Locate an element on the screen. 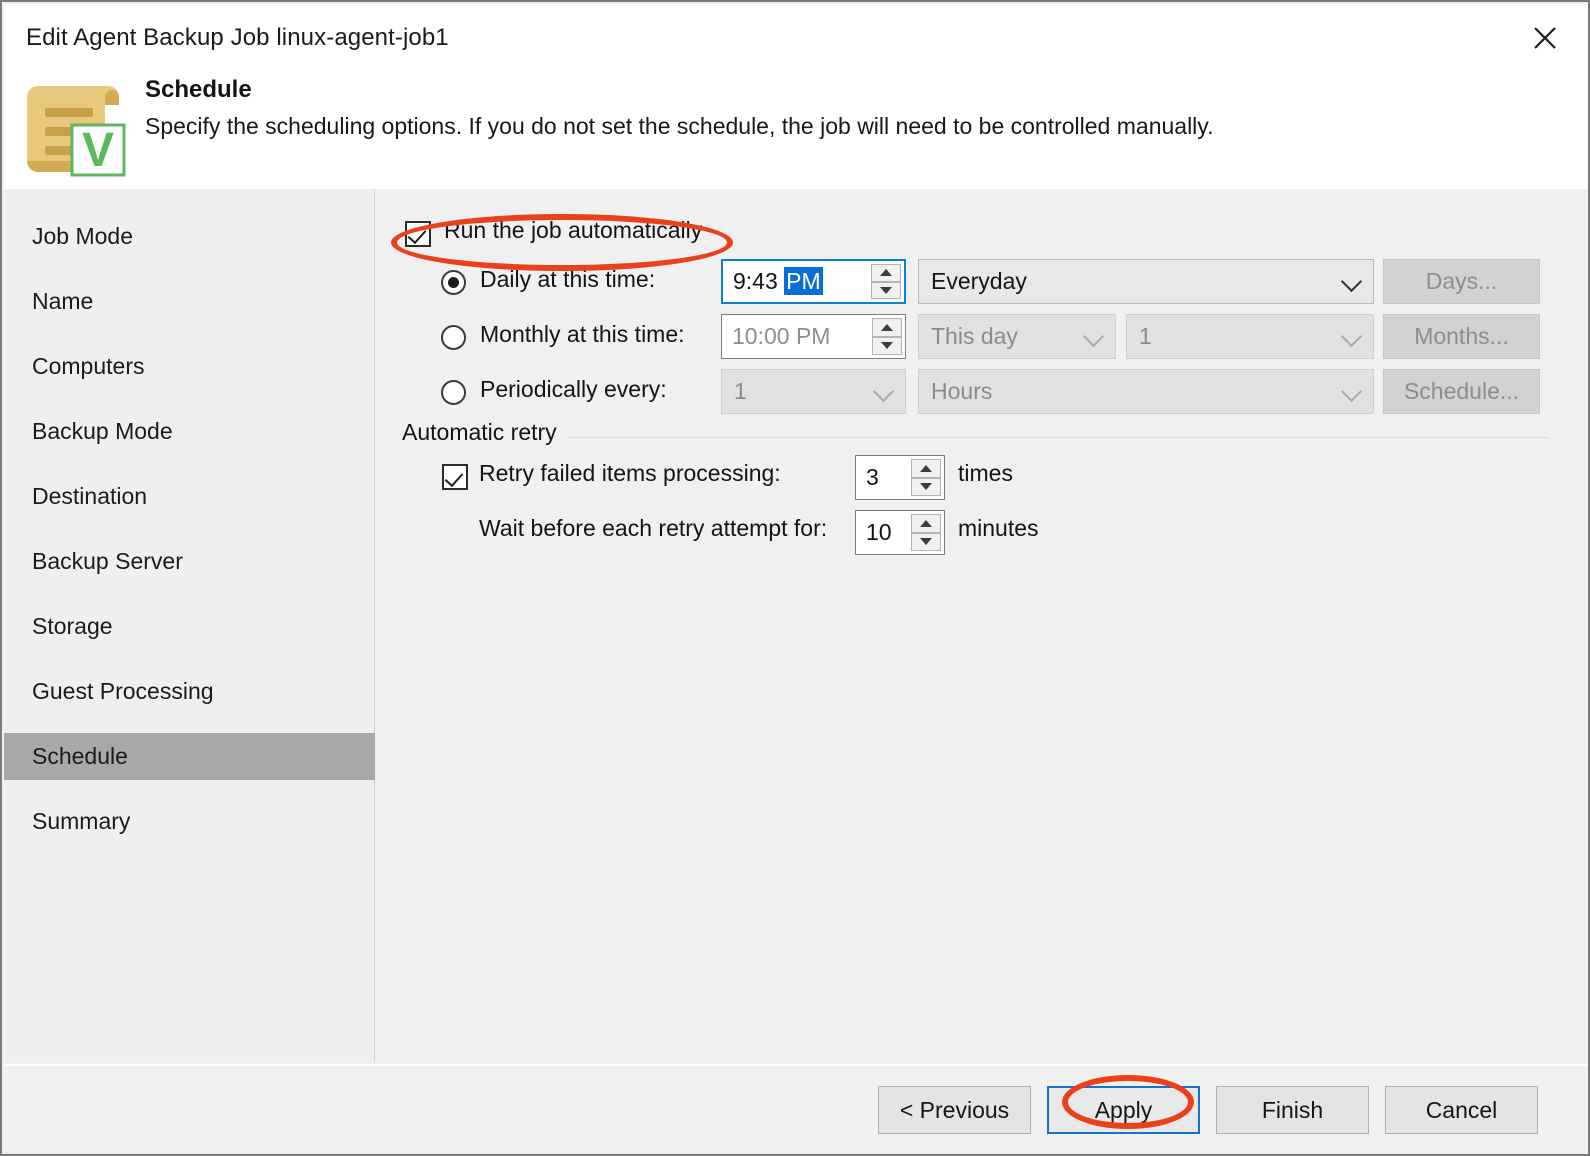 The height and width of the screenshot is (1156, 1590). schedule-document-icon: V is located at coordinates (75, 130).